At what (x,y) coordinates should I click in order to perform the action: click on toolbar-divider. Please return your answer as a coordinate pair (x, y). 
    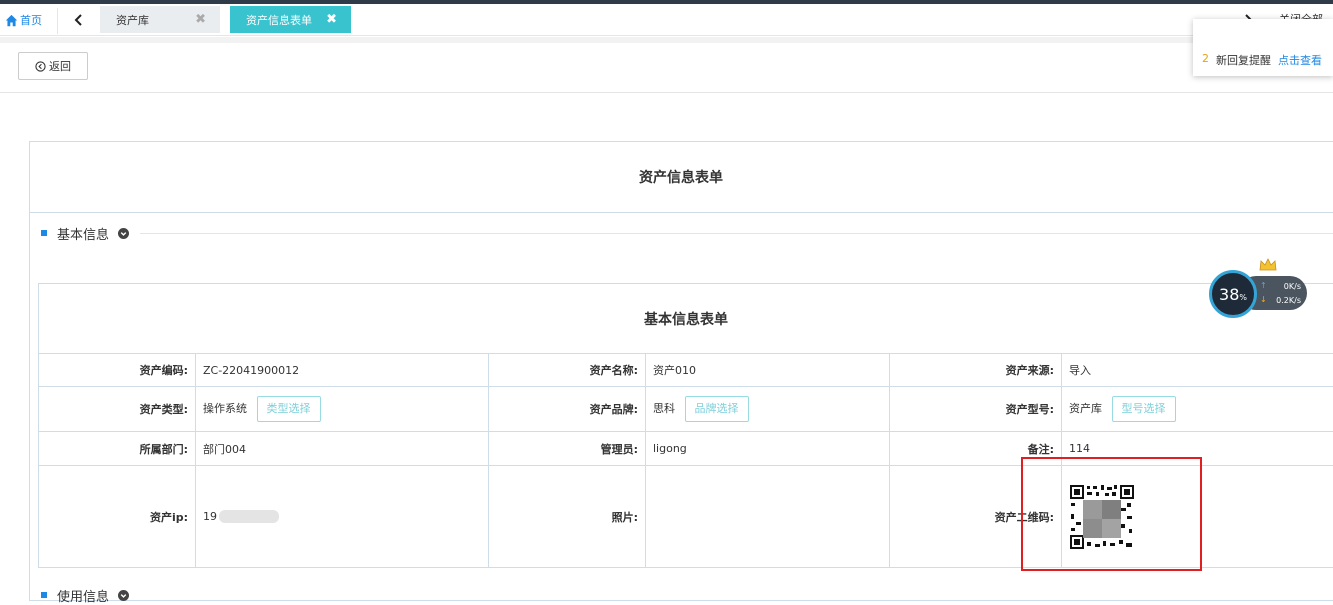
    Looking at the image, I should click on (666, 92).